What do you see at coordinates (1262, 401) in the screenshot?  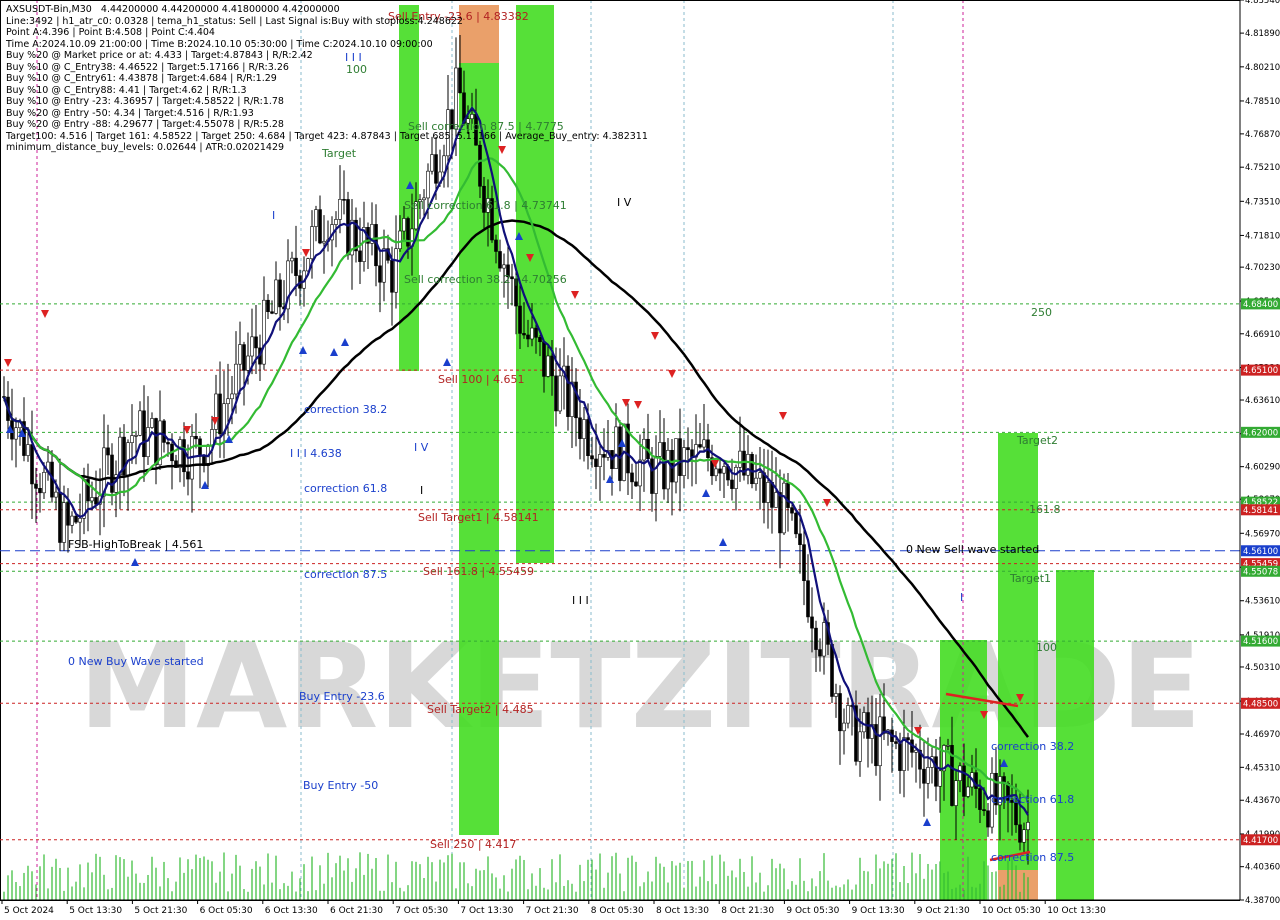 I see `price-tick-label: 4.63610` at bounding box center [1262, 401].